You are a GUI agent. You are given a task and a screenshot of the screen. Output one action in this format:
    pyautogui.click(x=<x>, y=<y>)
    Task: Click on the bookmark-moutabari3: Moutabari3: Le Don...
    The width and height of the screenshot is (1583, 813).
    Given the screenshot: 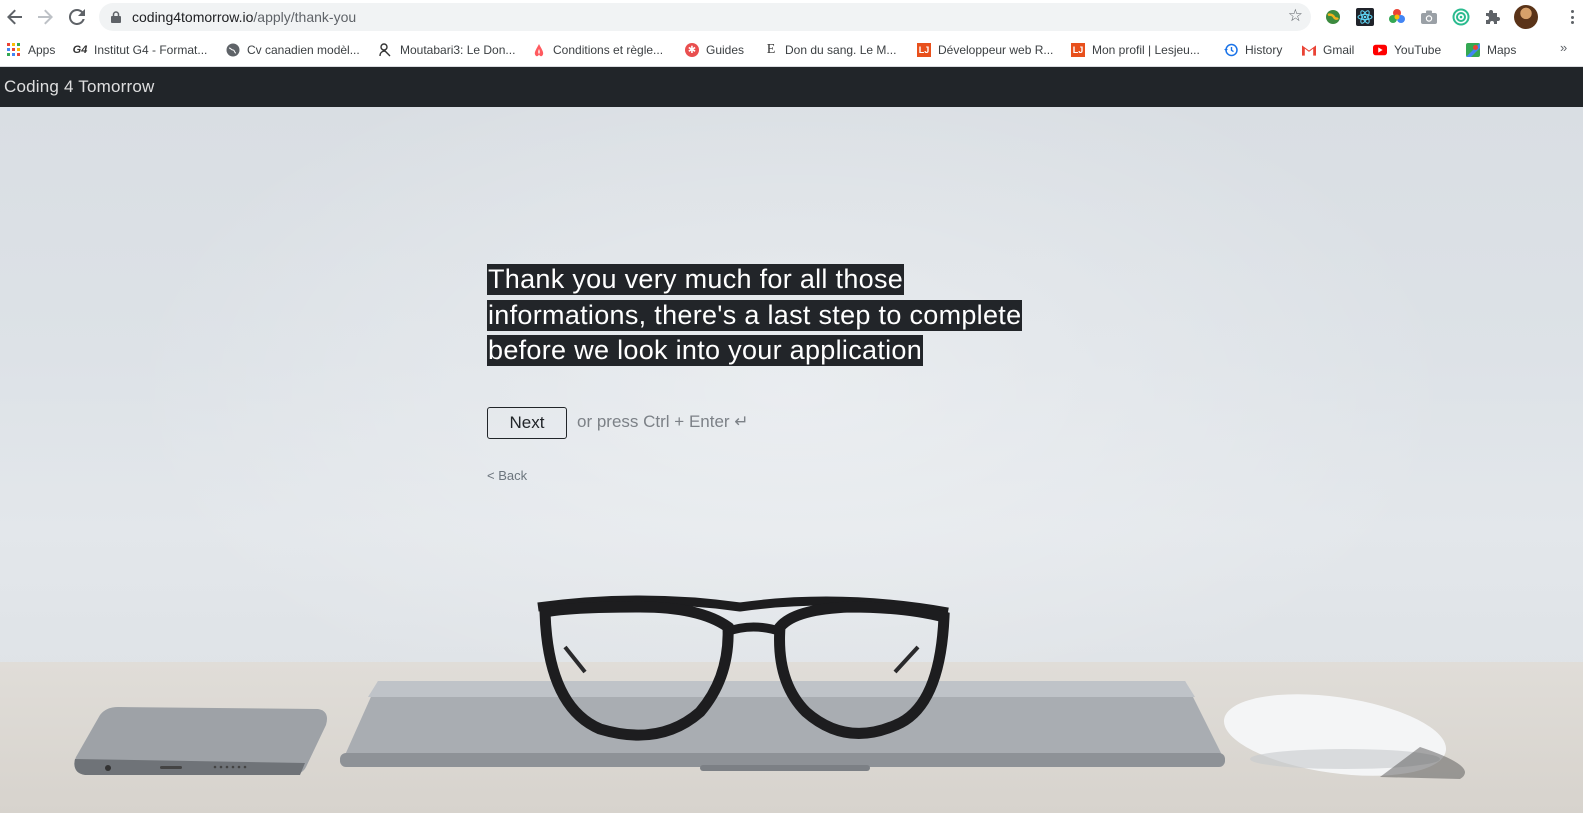 What is the action you would take?
    pyautogui.click(x=447, y=50)
    